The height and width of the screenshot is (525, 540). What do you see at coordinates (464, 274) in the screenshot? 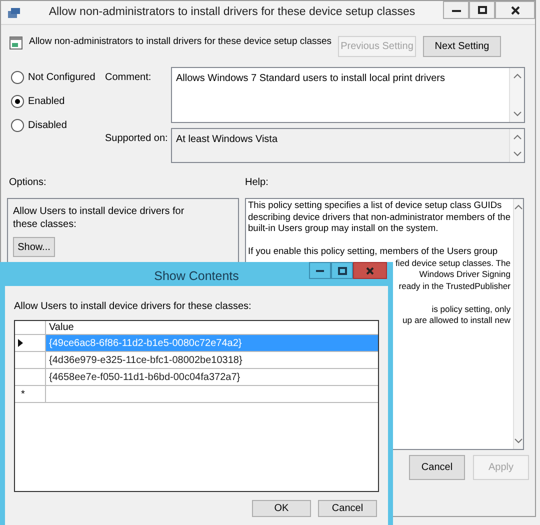
I see `help-text: Windows Driver Signing` at bounding box center [464, 274].